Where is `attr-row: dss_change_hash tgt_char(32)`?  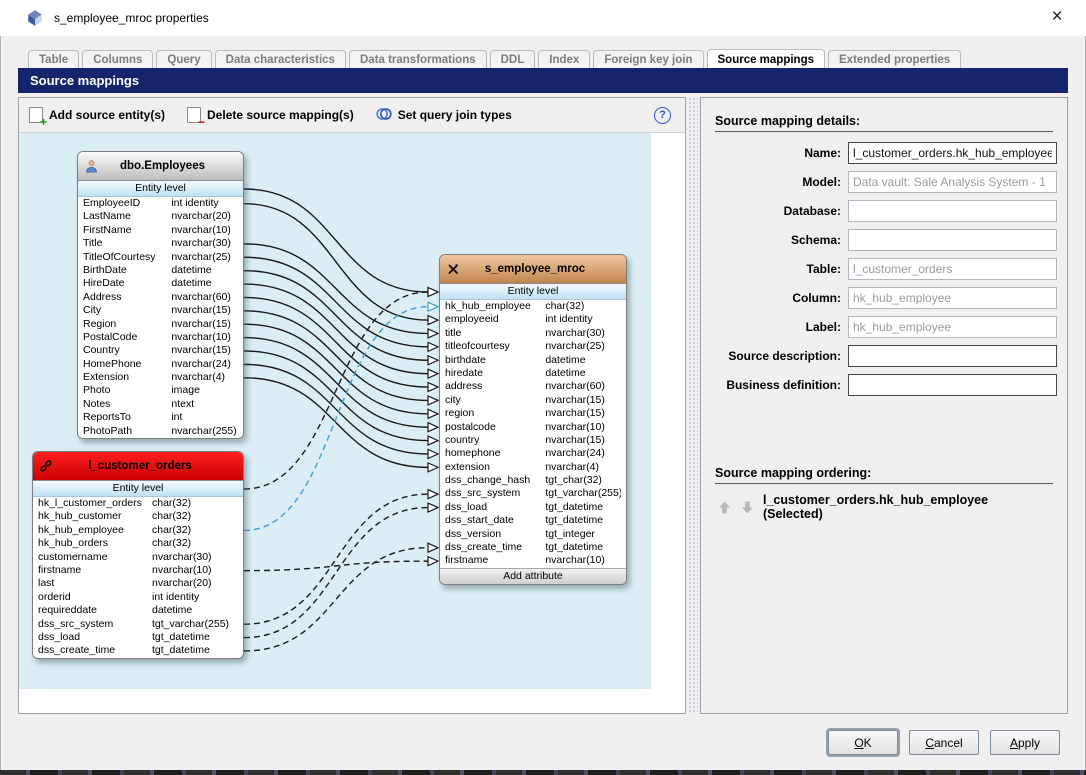
attr-row: dss_change_hash tgt_char(32) is located at coordinates (533, 481).